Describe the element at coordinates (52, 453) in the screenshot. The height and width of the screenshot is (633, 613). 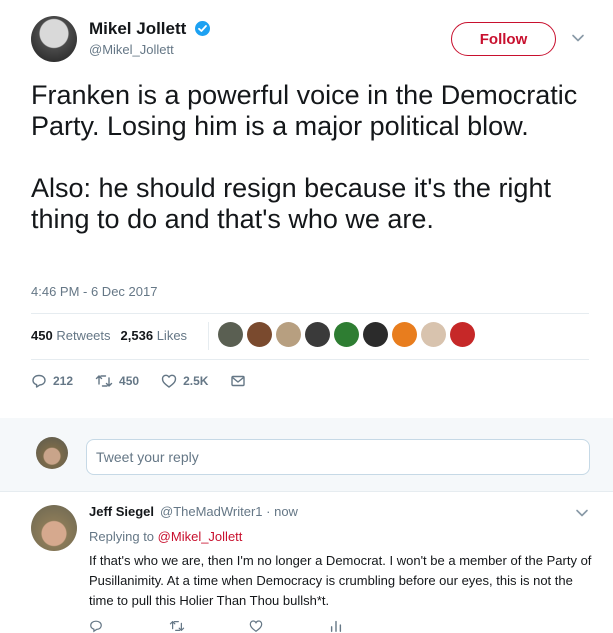
I see `current-user-avatar` at that location.